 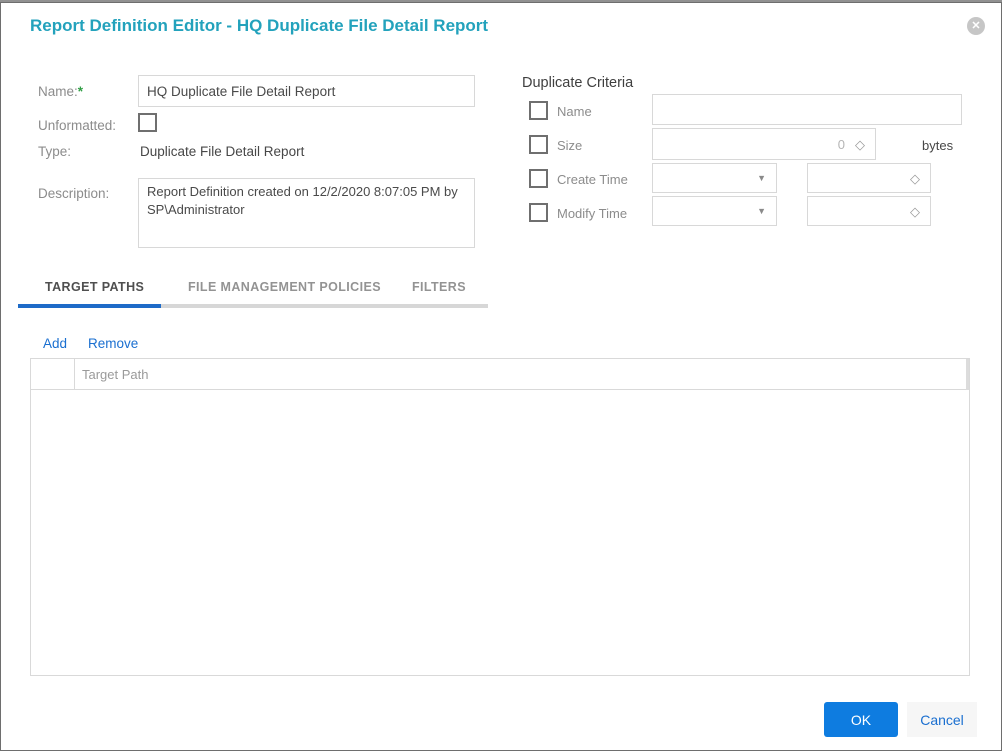 What do you see at coordinates (592, 179) in the screenshot?
I see `criteria-create-time-label: Create Time` at bounding box center [592, 179].